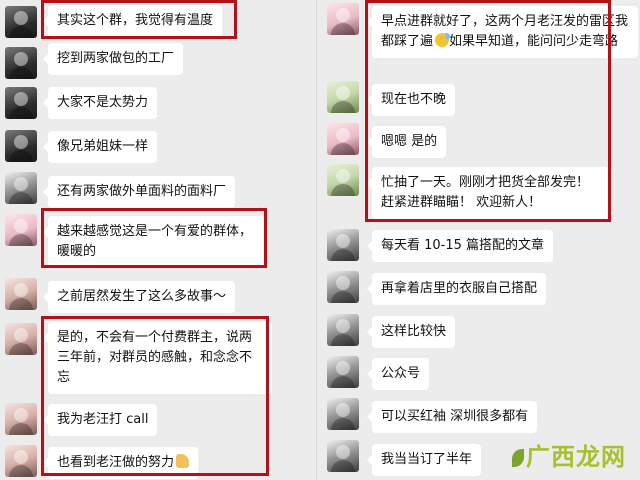 Image resolution: width=640 pixels, height=480 pixels. Describe the element at coordinates (154, 242) in the screenshot. I see `chat-bubble: 越来越感觉这是一个有爱的群体，暖暖的` at that location.